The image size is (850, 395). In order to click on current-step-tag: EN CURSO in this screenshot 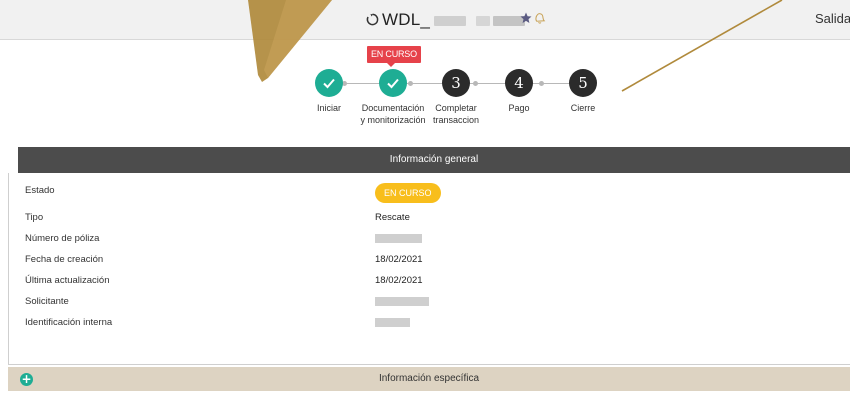, I will do `click(394, 56)`.